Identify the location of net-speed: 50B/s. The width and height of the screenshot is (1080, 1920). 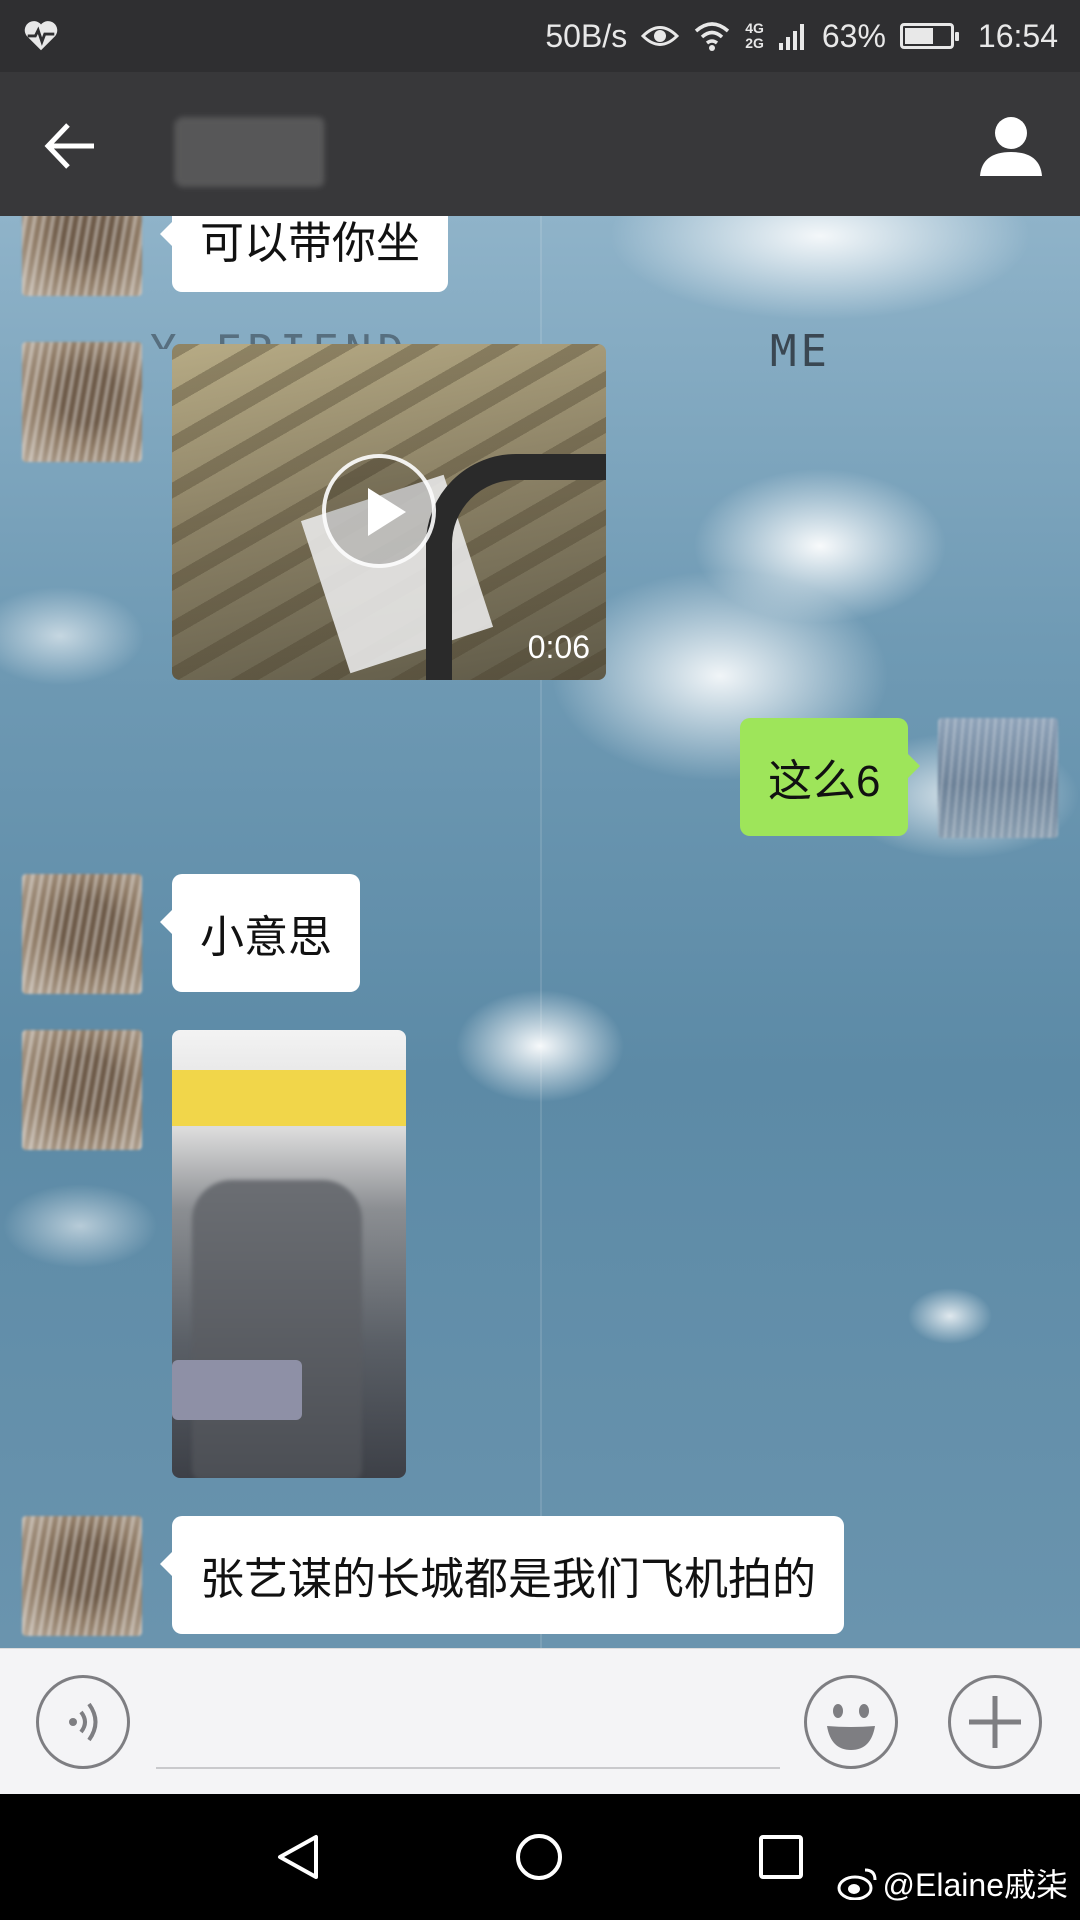
(586, 35).